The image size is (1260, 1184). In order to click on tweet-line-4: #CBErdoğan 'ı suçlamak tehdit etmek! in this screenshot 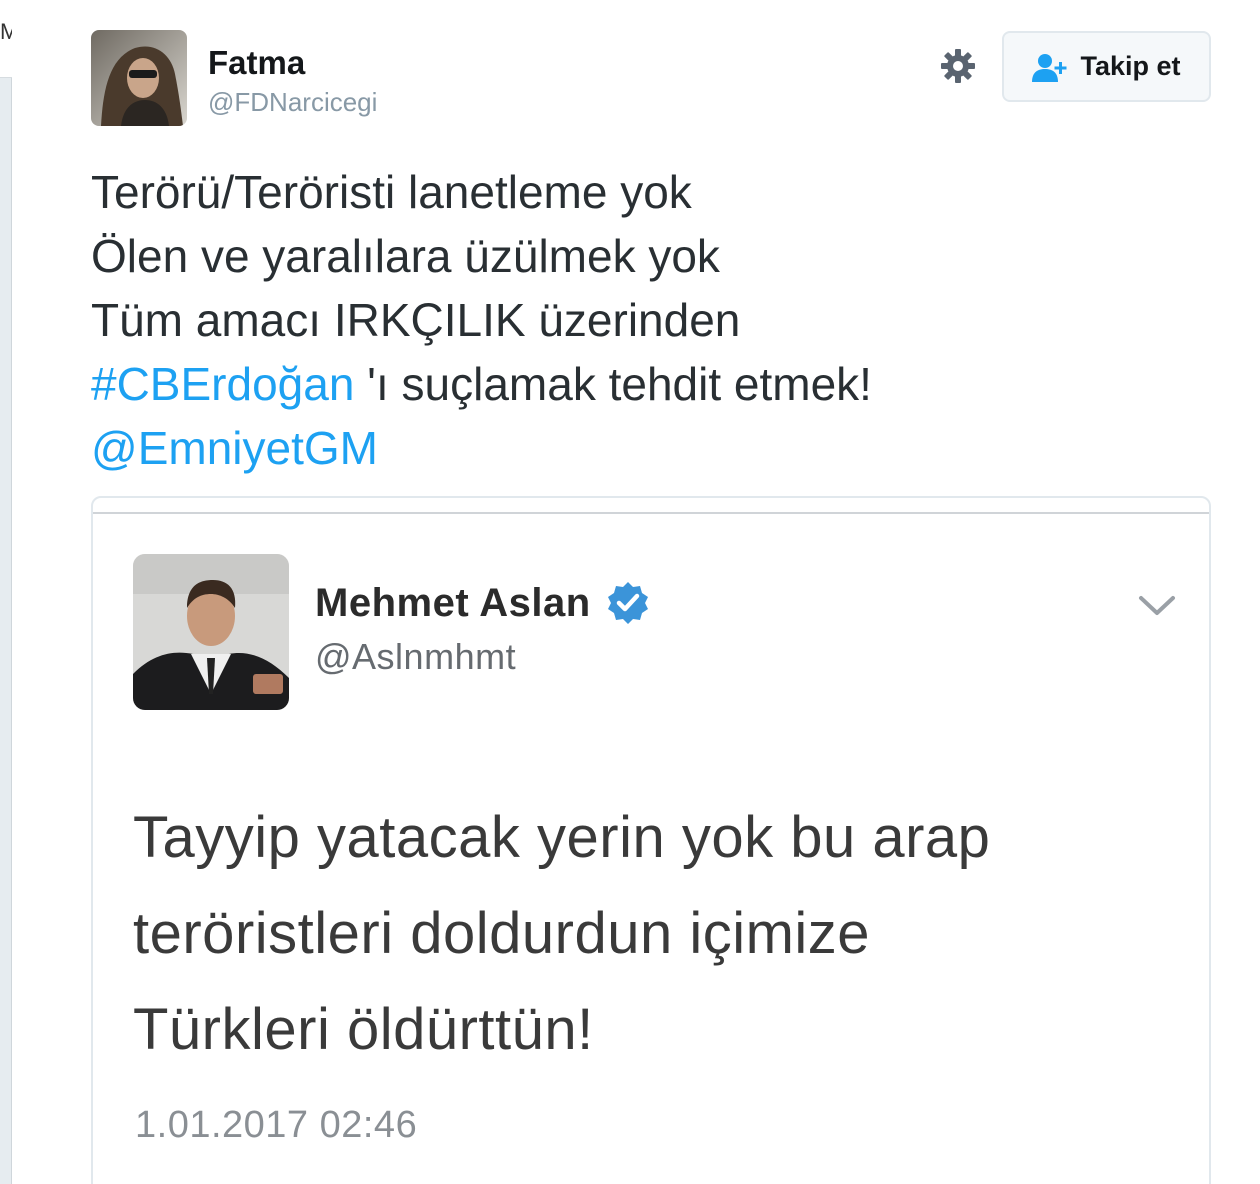, I will do `click(481, 384)`.